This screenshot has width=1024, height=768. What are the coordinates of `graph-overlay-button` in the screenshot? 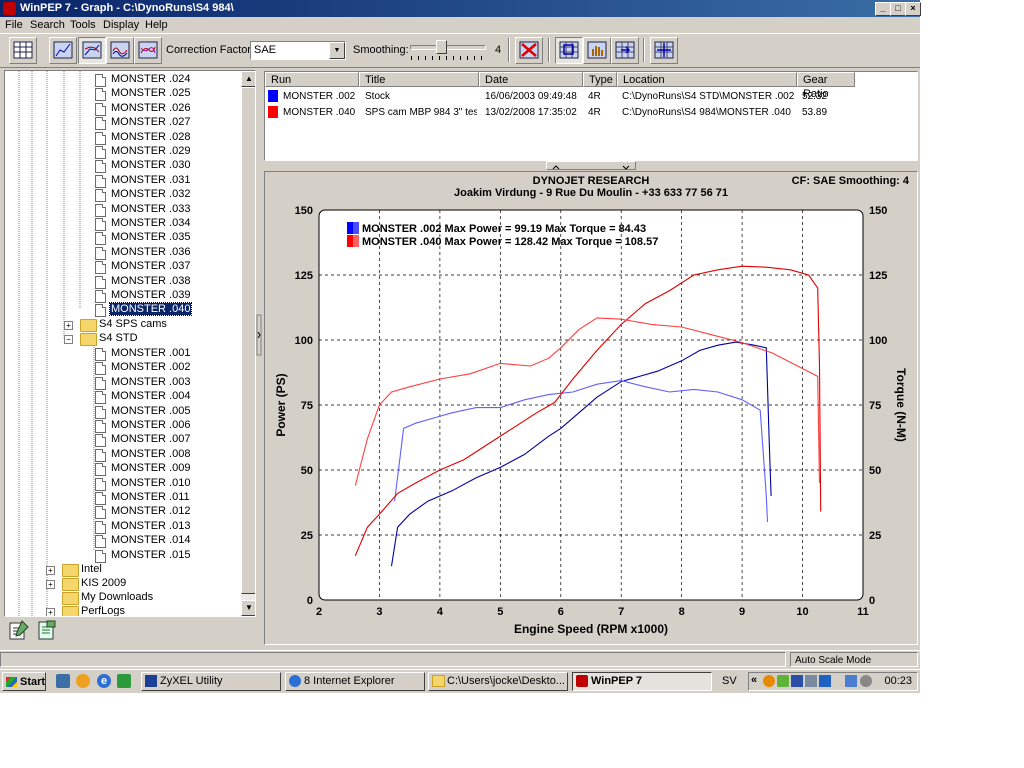 It's located at (148, 50).